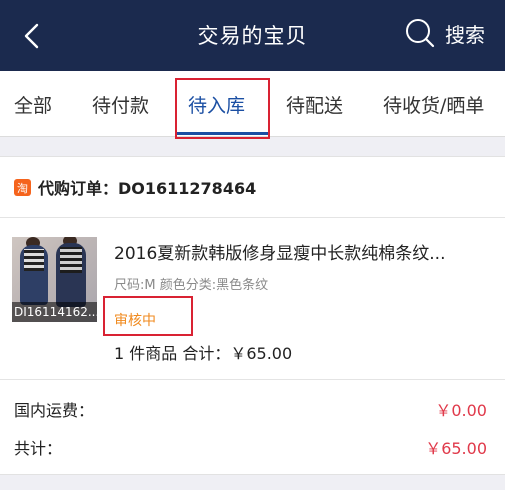 This screenshot has height=490, width=505. What do you see at coordinates (456, 448) in the screenshot?
I see `total-value: ￥65.00` at bounding box center [456, 448].